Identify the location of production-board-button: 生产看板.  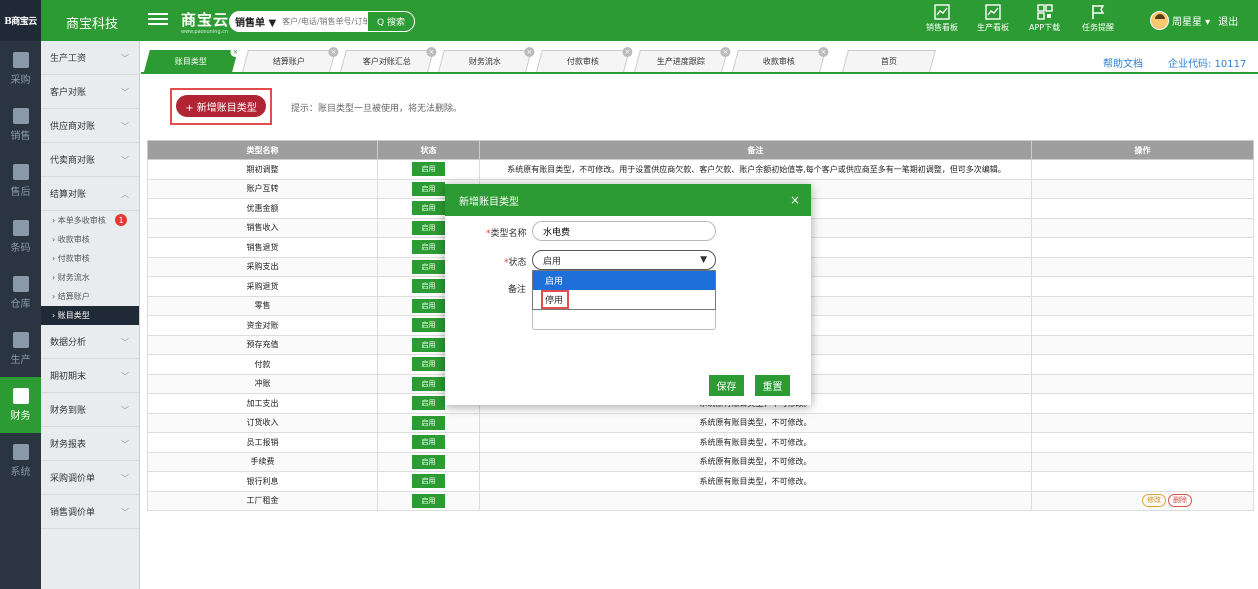
(993, 18).